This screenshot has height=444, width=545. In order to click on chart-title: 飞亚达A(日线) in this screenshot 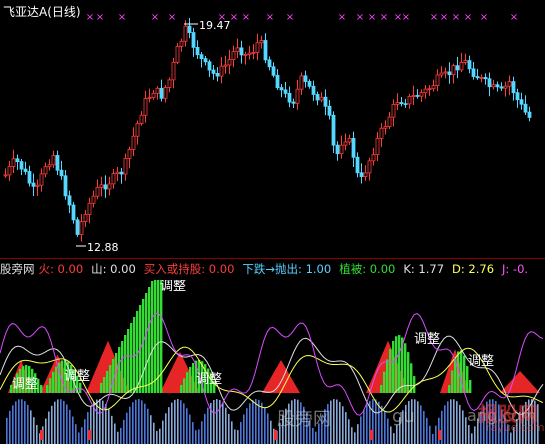, I will do `click(42, 11)`.